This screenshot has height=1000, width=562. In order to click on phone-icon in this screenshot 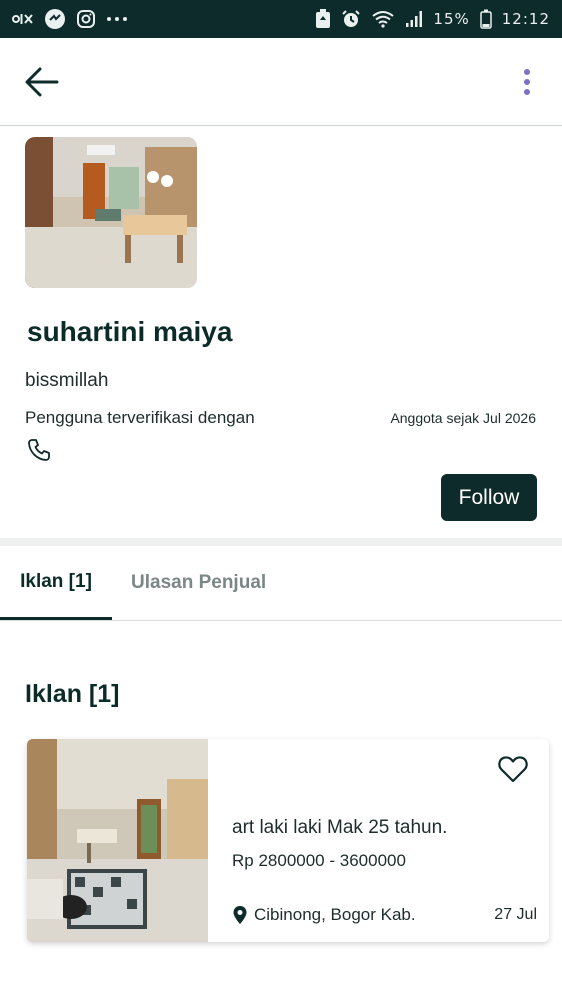, I will do `click(39, 450)`.